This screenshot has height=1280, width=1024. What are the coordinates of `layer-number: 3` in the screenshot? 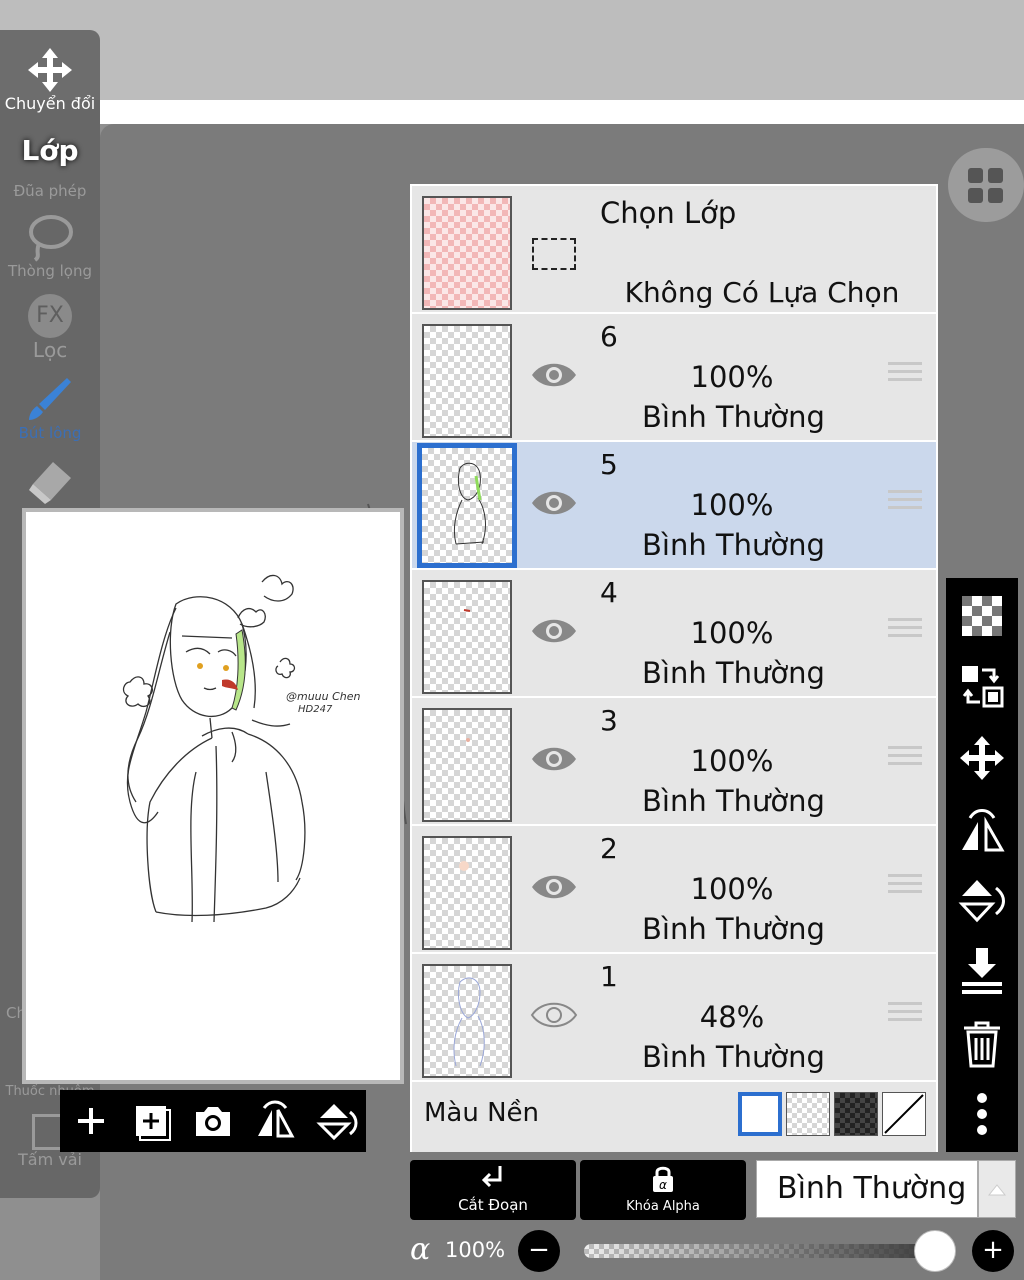 It's located at (609, 720).